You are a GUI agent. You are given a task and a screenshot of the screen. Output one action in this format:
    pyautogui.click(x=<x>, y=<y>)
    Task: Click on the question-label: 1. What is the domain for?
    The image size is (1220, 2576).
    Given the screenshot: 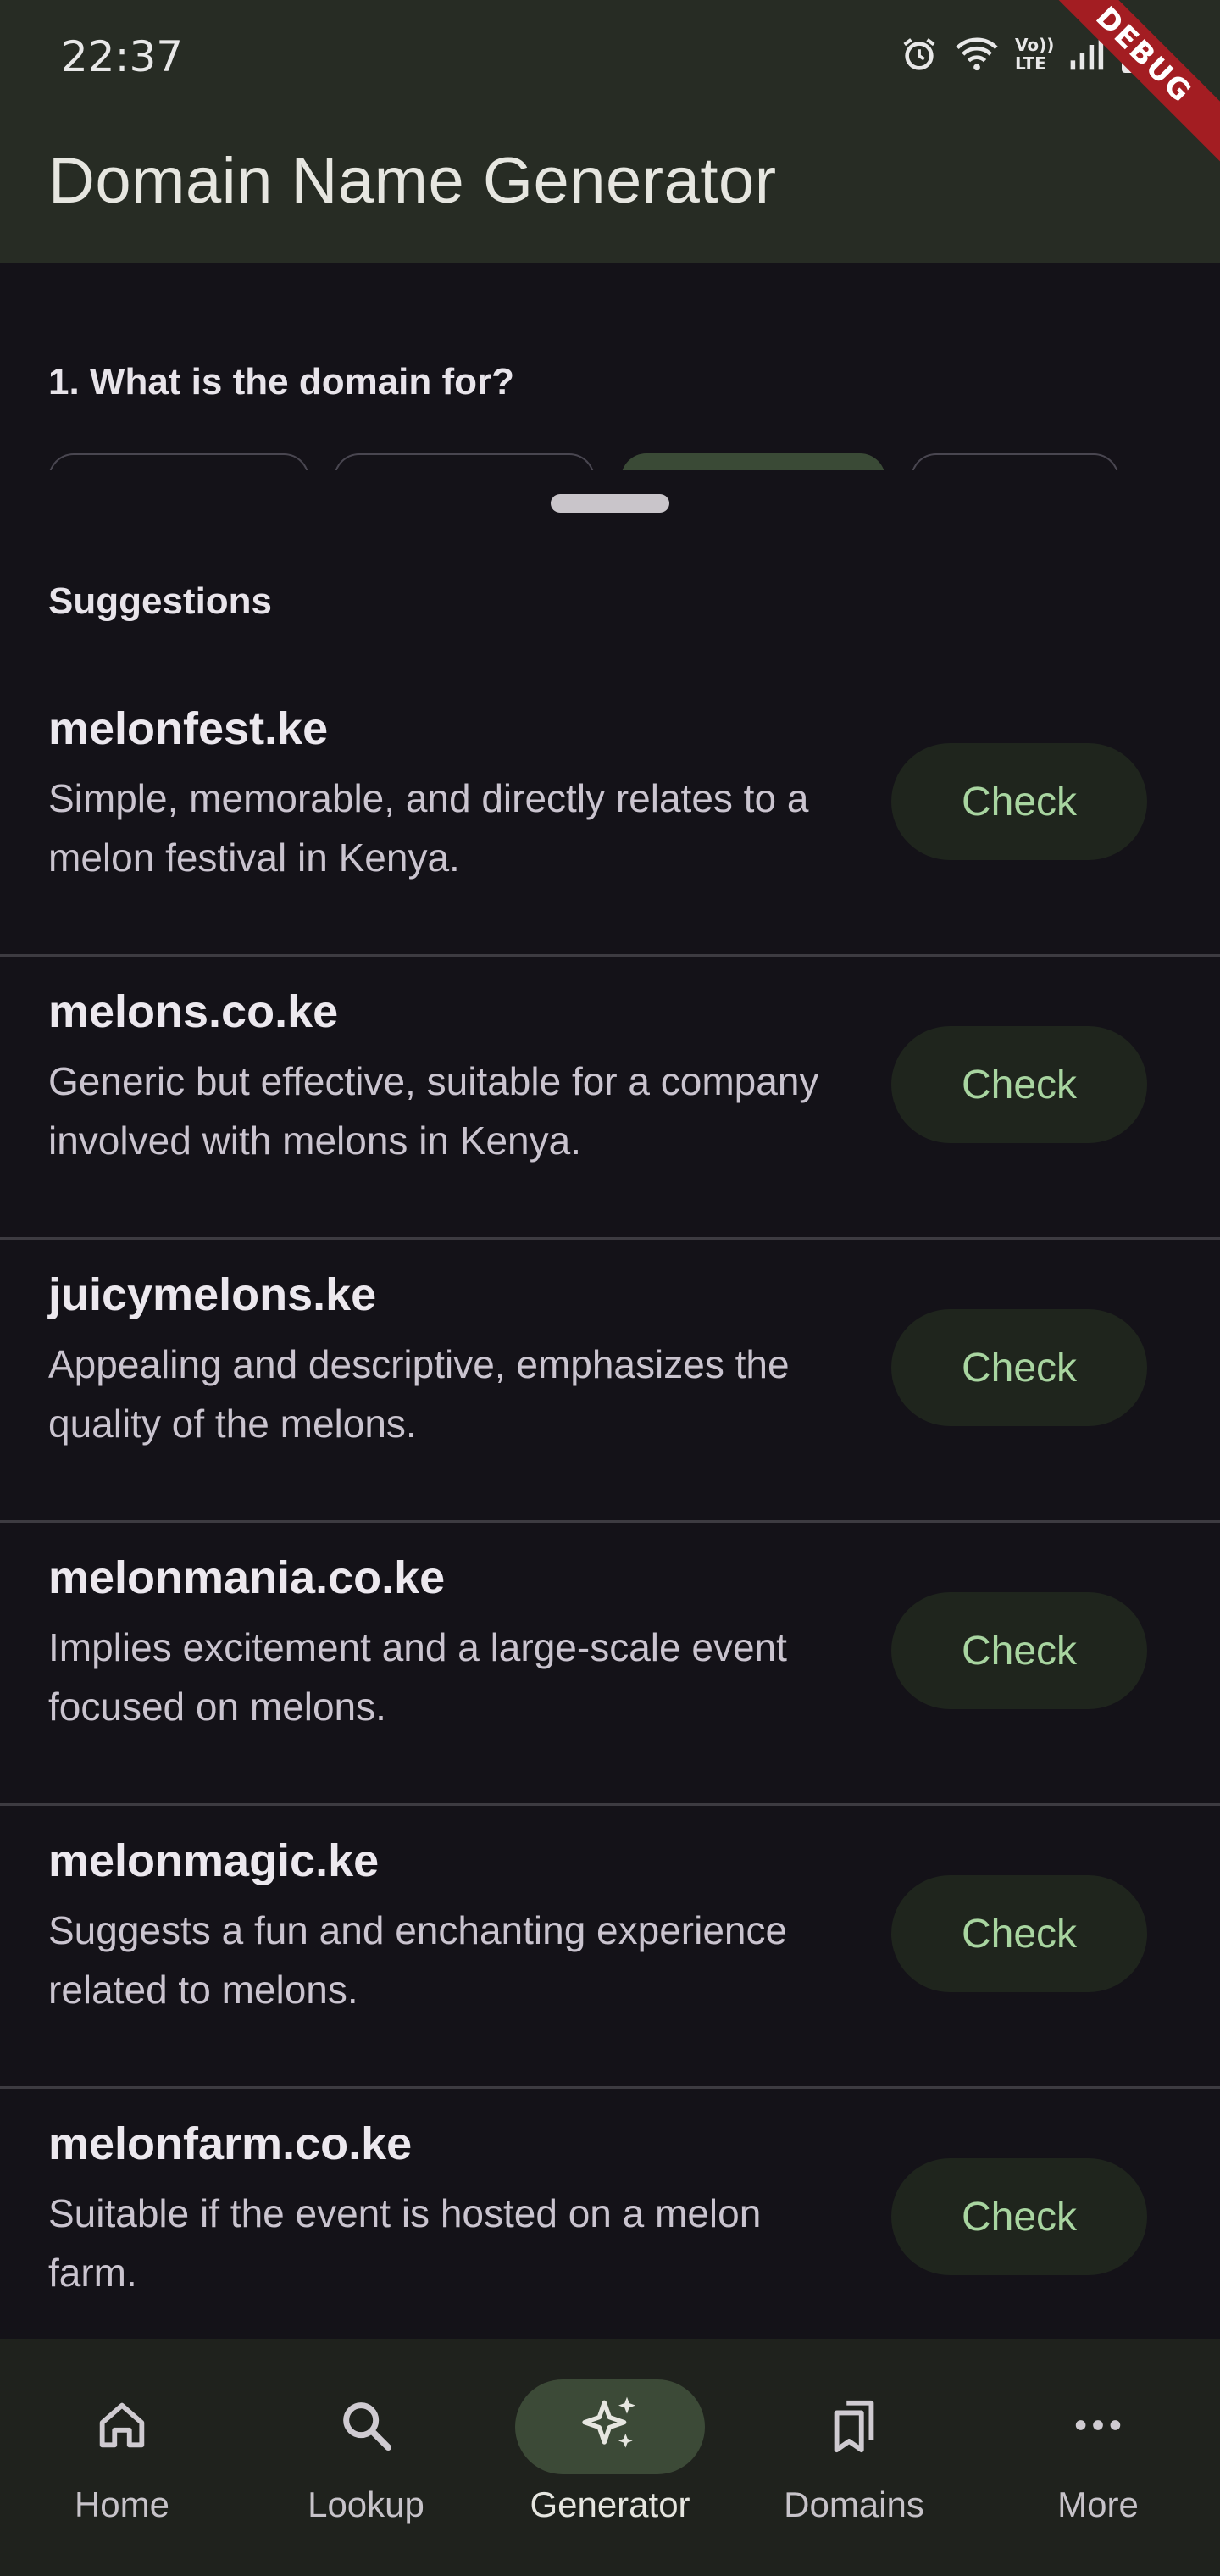 What is the action you would take?
    pyautogui.click(x=281, y=381)
    